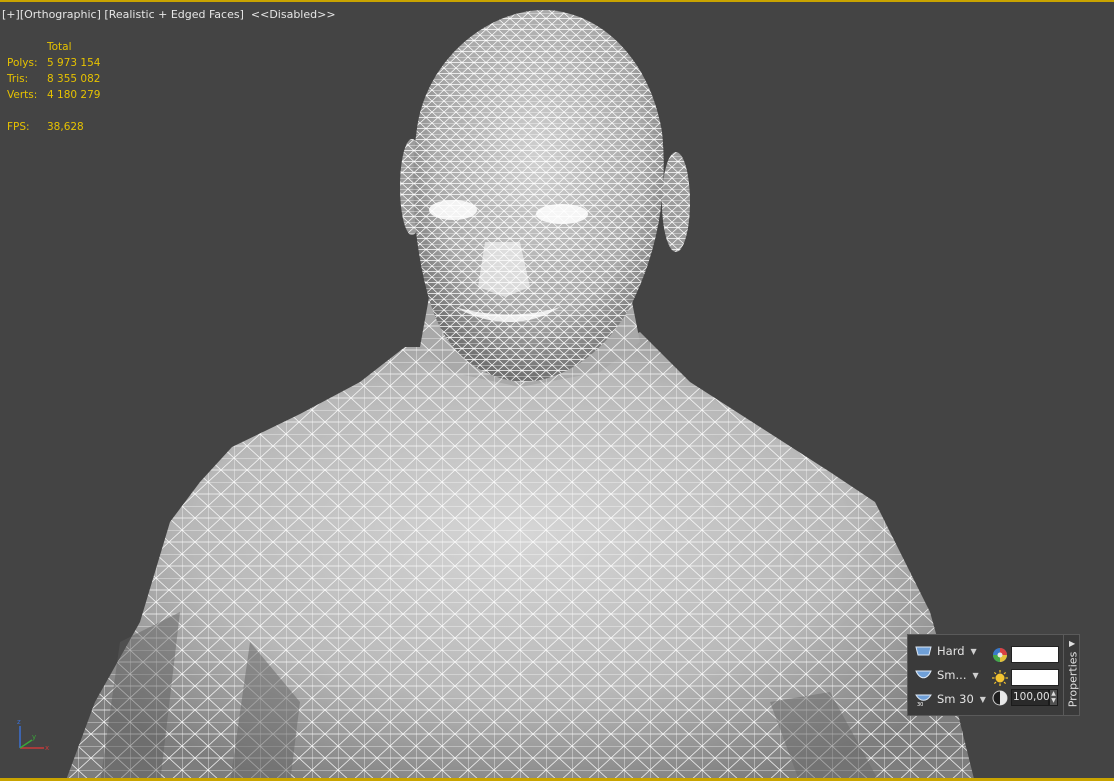 The width and height of the screenshot is (1114, 781). I want to click on properties-tab: ▶ Properties, so click(1072, 675).